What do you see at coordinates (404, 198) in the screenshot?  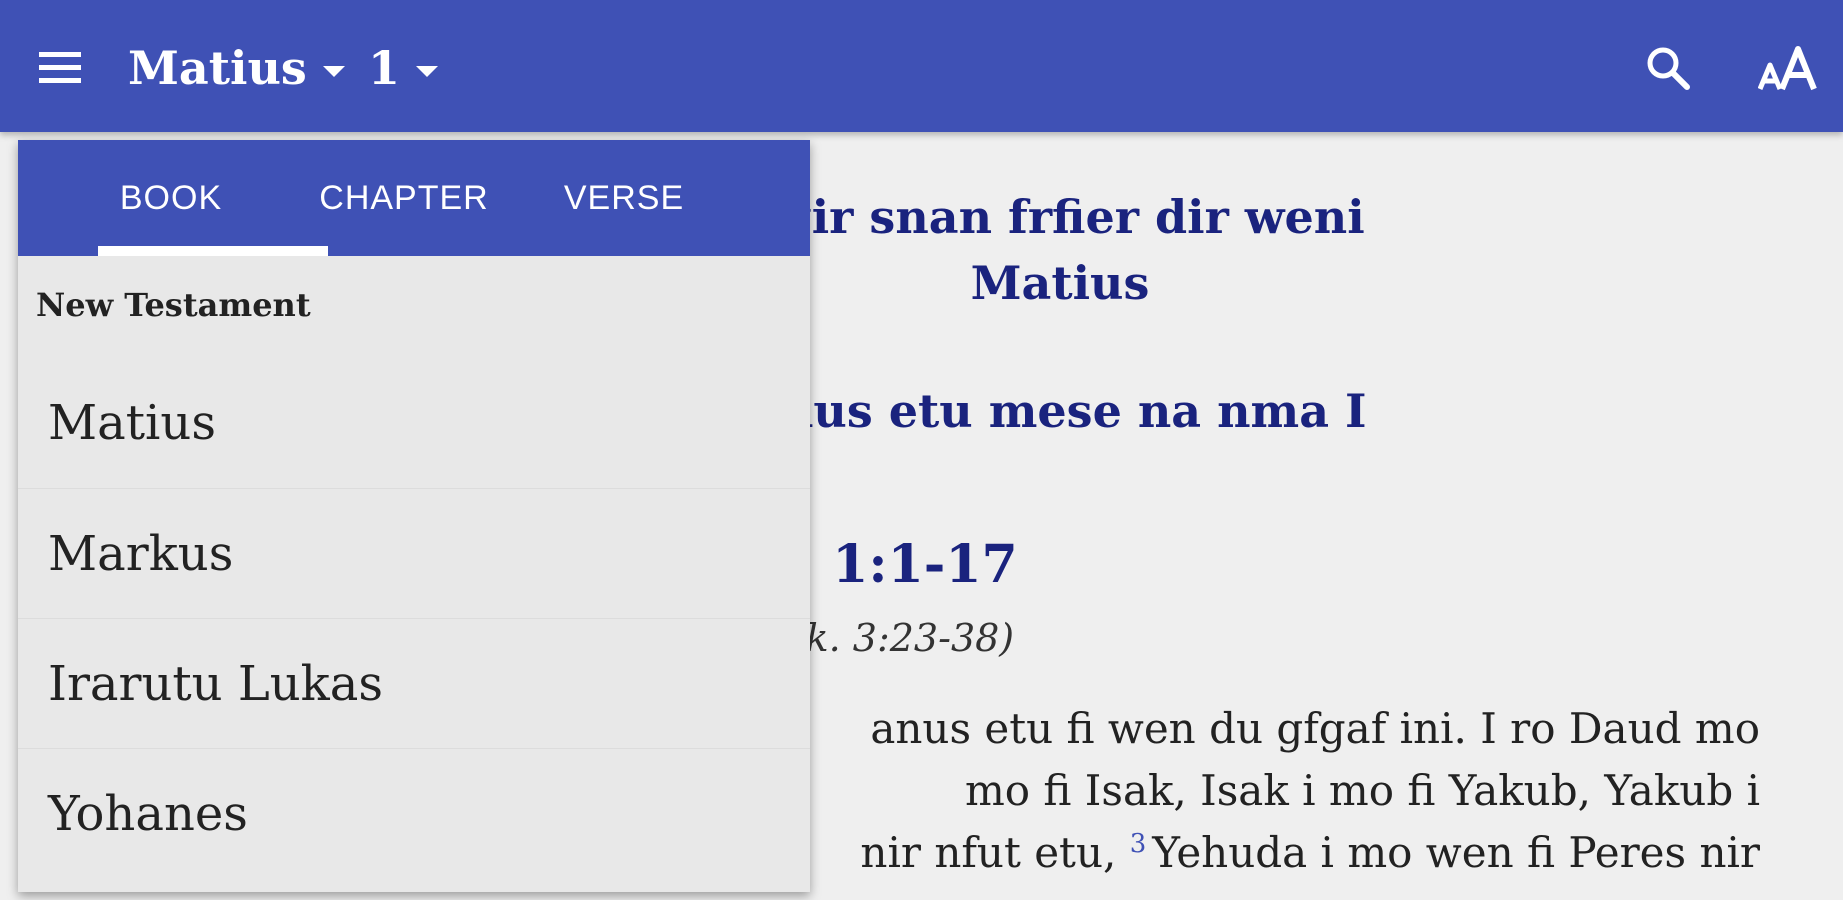 I see `tab-chapter: CHAPTER` at bounding box center [404, 198].